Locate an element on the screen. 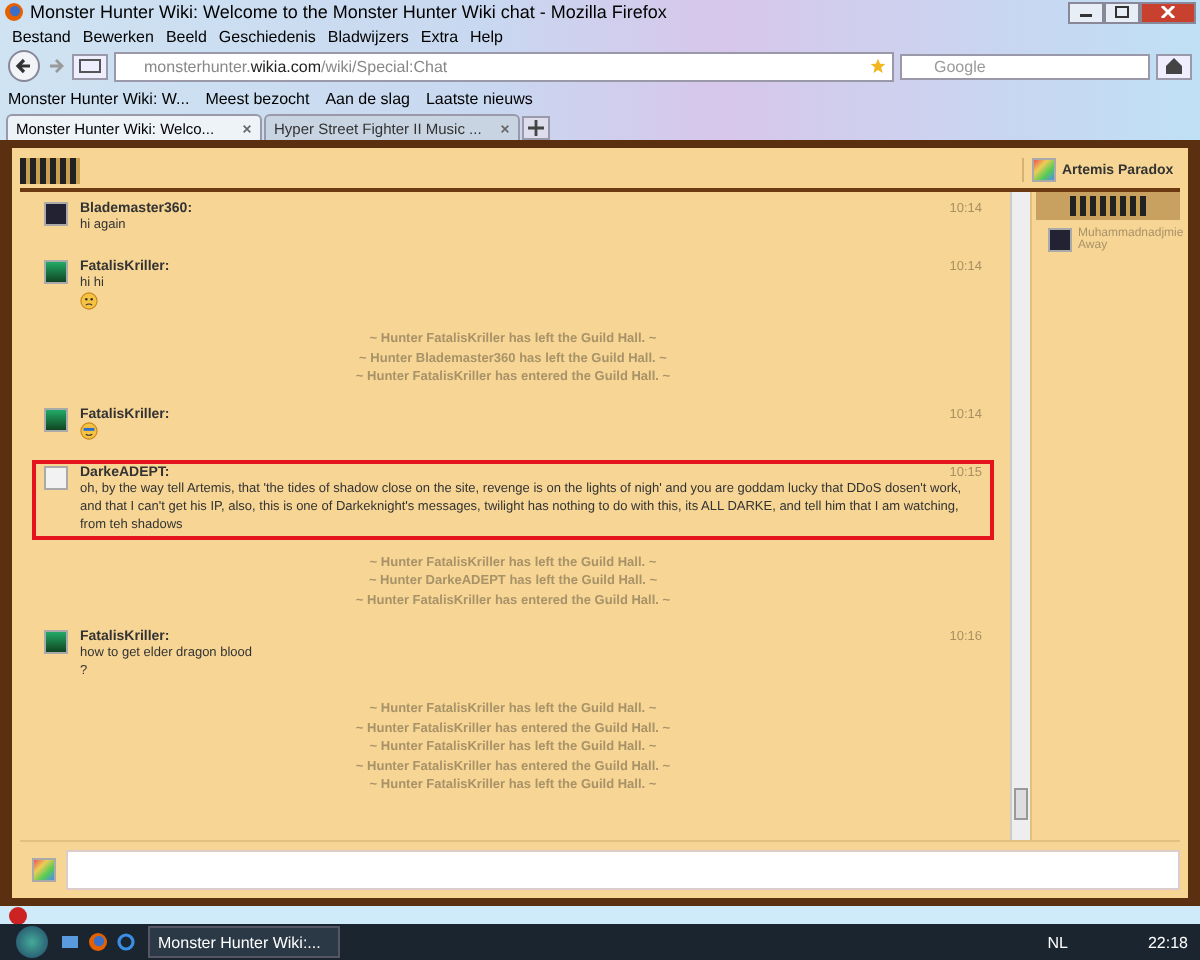 The image size is (1200, 960). maximize-button is located at coordinates (1122, 12).